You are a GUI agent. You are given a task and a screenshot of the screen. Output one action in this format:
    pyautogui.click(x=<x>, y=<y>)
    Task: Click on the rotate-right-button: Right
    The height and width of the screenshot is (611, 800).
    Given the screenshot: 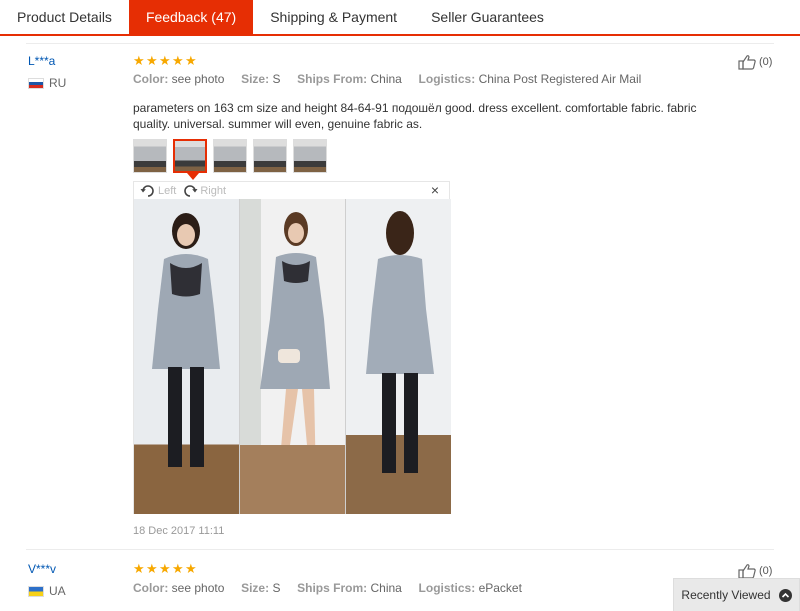 What is the action you would take?
    pyautogui.click(x=204, y=191)
    